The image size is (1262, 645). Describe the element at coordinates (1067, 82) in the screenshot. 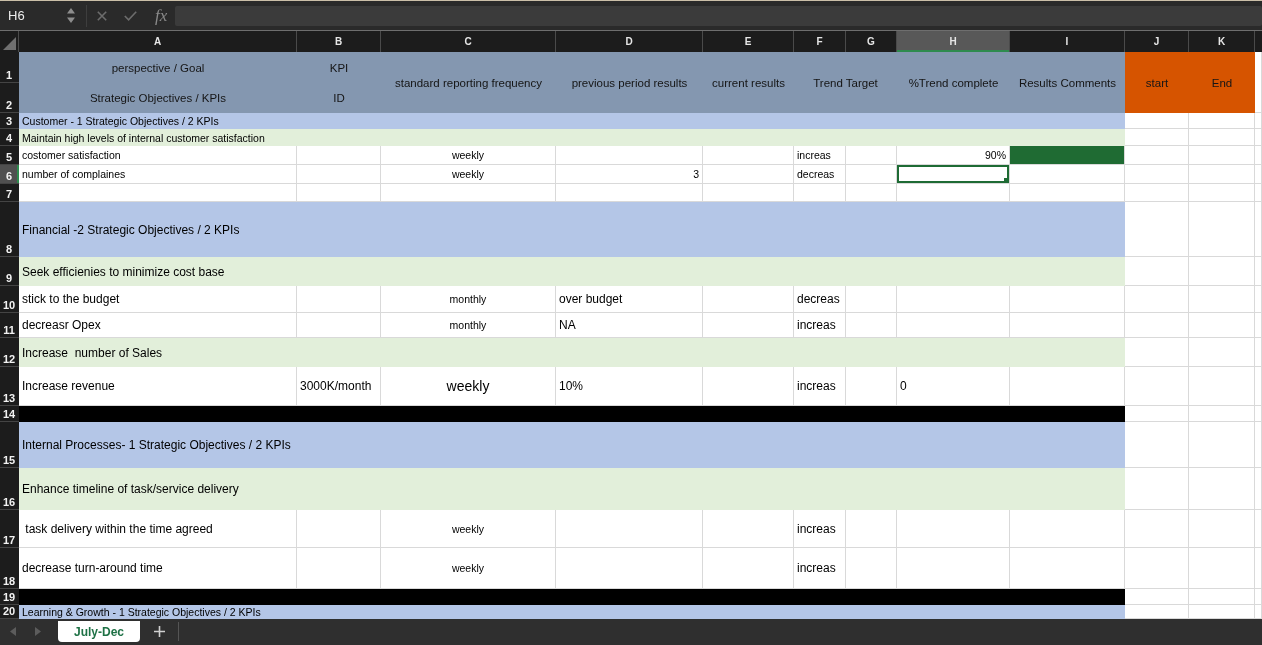

I see `header-cell: Results Comments` at that location.